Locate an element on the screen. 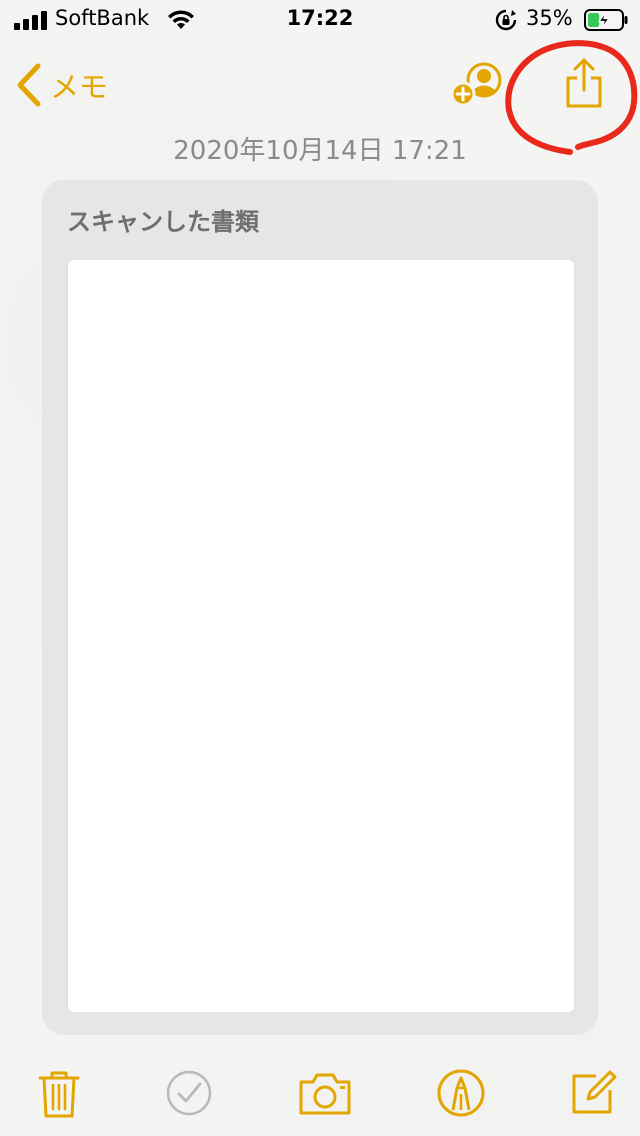 This screenshot has width=640, height=1136. add-people-button is located at coordinates (478, 85).